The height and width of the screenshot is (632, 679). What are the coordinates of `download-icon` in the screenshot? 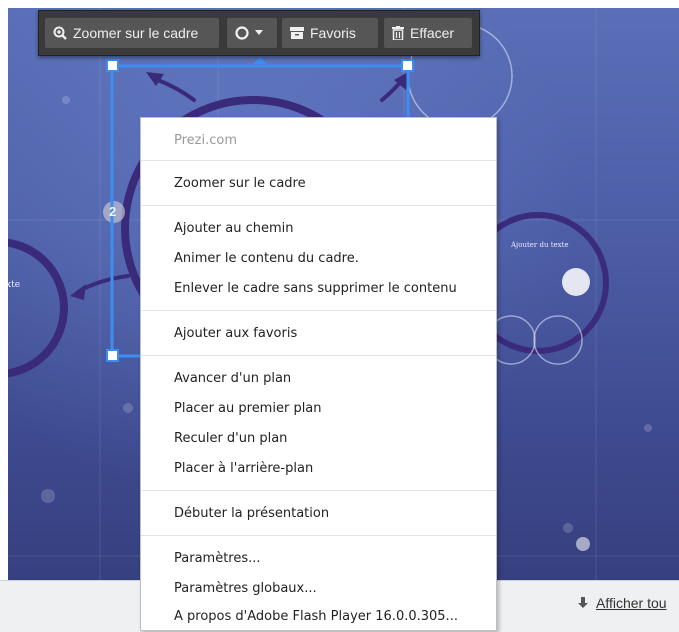 It's located at (583, 602).